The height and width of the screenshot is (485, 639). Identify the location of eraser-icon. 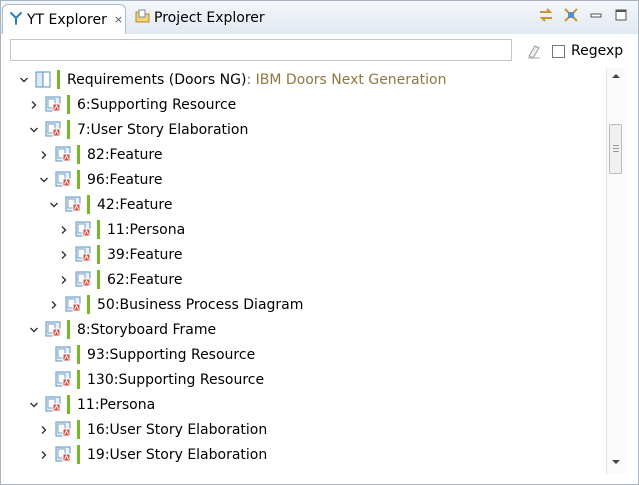
(534, 51).